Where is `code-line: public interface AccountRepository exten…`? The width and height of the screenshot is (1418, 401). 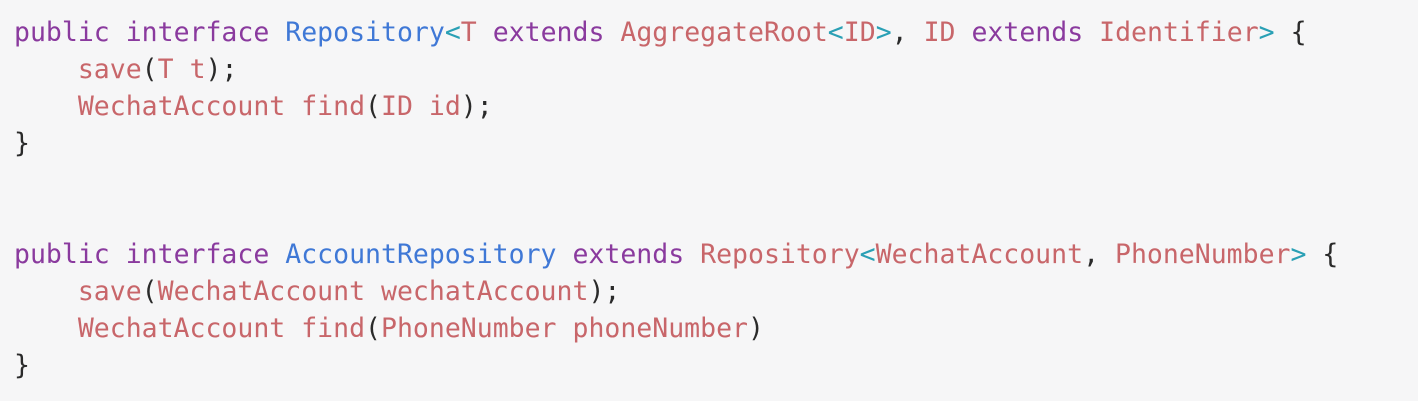
code-line: public interface AccountRepository exten… is located at coordinates (676, 254).